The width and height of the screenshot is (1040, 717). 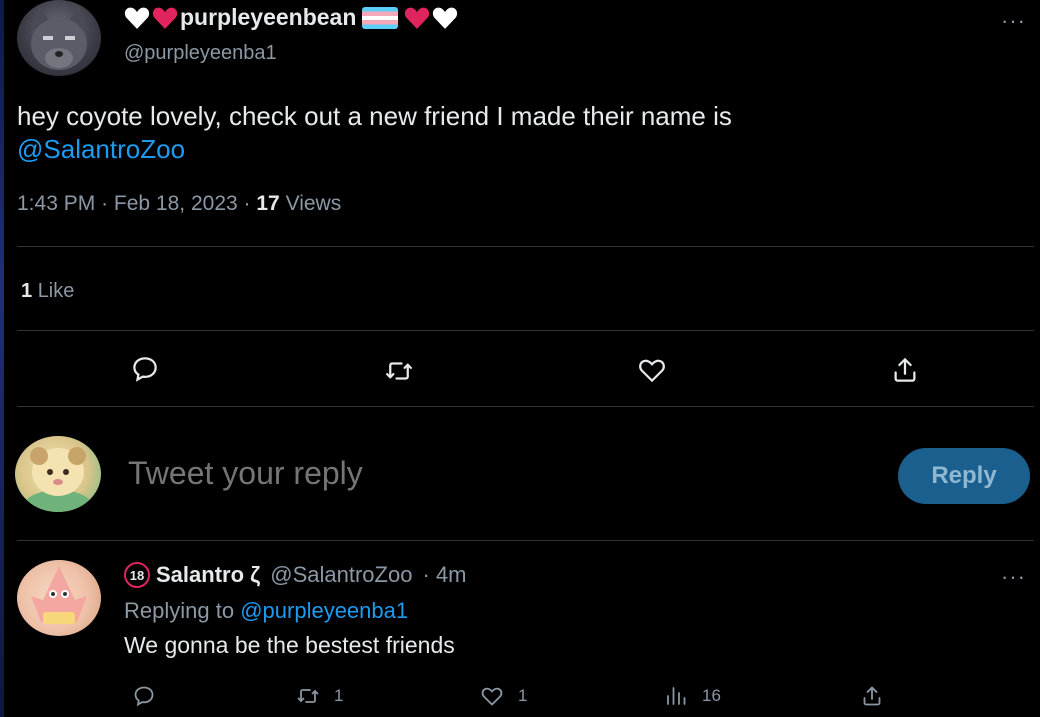 I want to click on analytics-icon, so click(x=676, y=696).